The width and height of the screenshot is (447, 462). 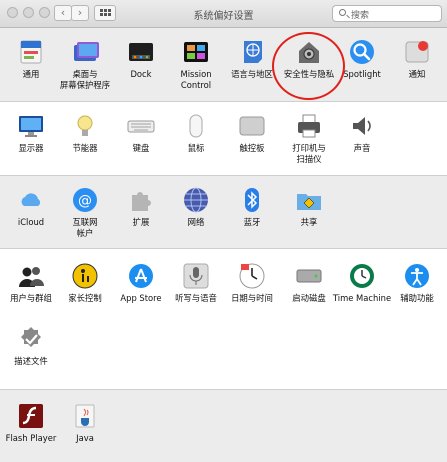 I want to click on pane-energy-saver: 节能器, so click(x=85, y=133).